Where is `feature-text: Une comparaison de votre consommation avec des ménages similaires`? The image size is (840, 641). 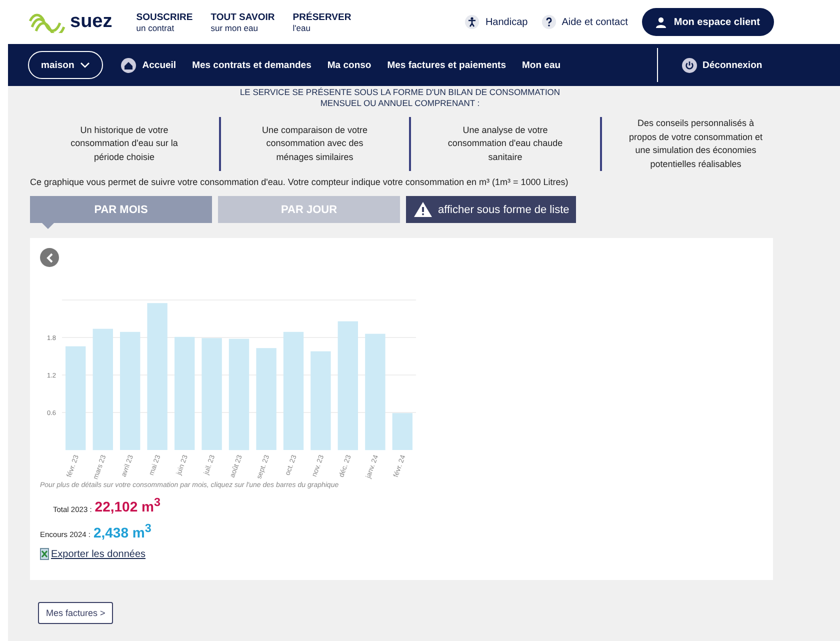
feature-text: Une comparaison de votre consommation avec des ménages similaires is located at coordinates (314, 144).